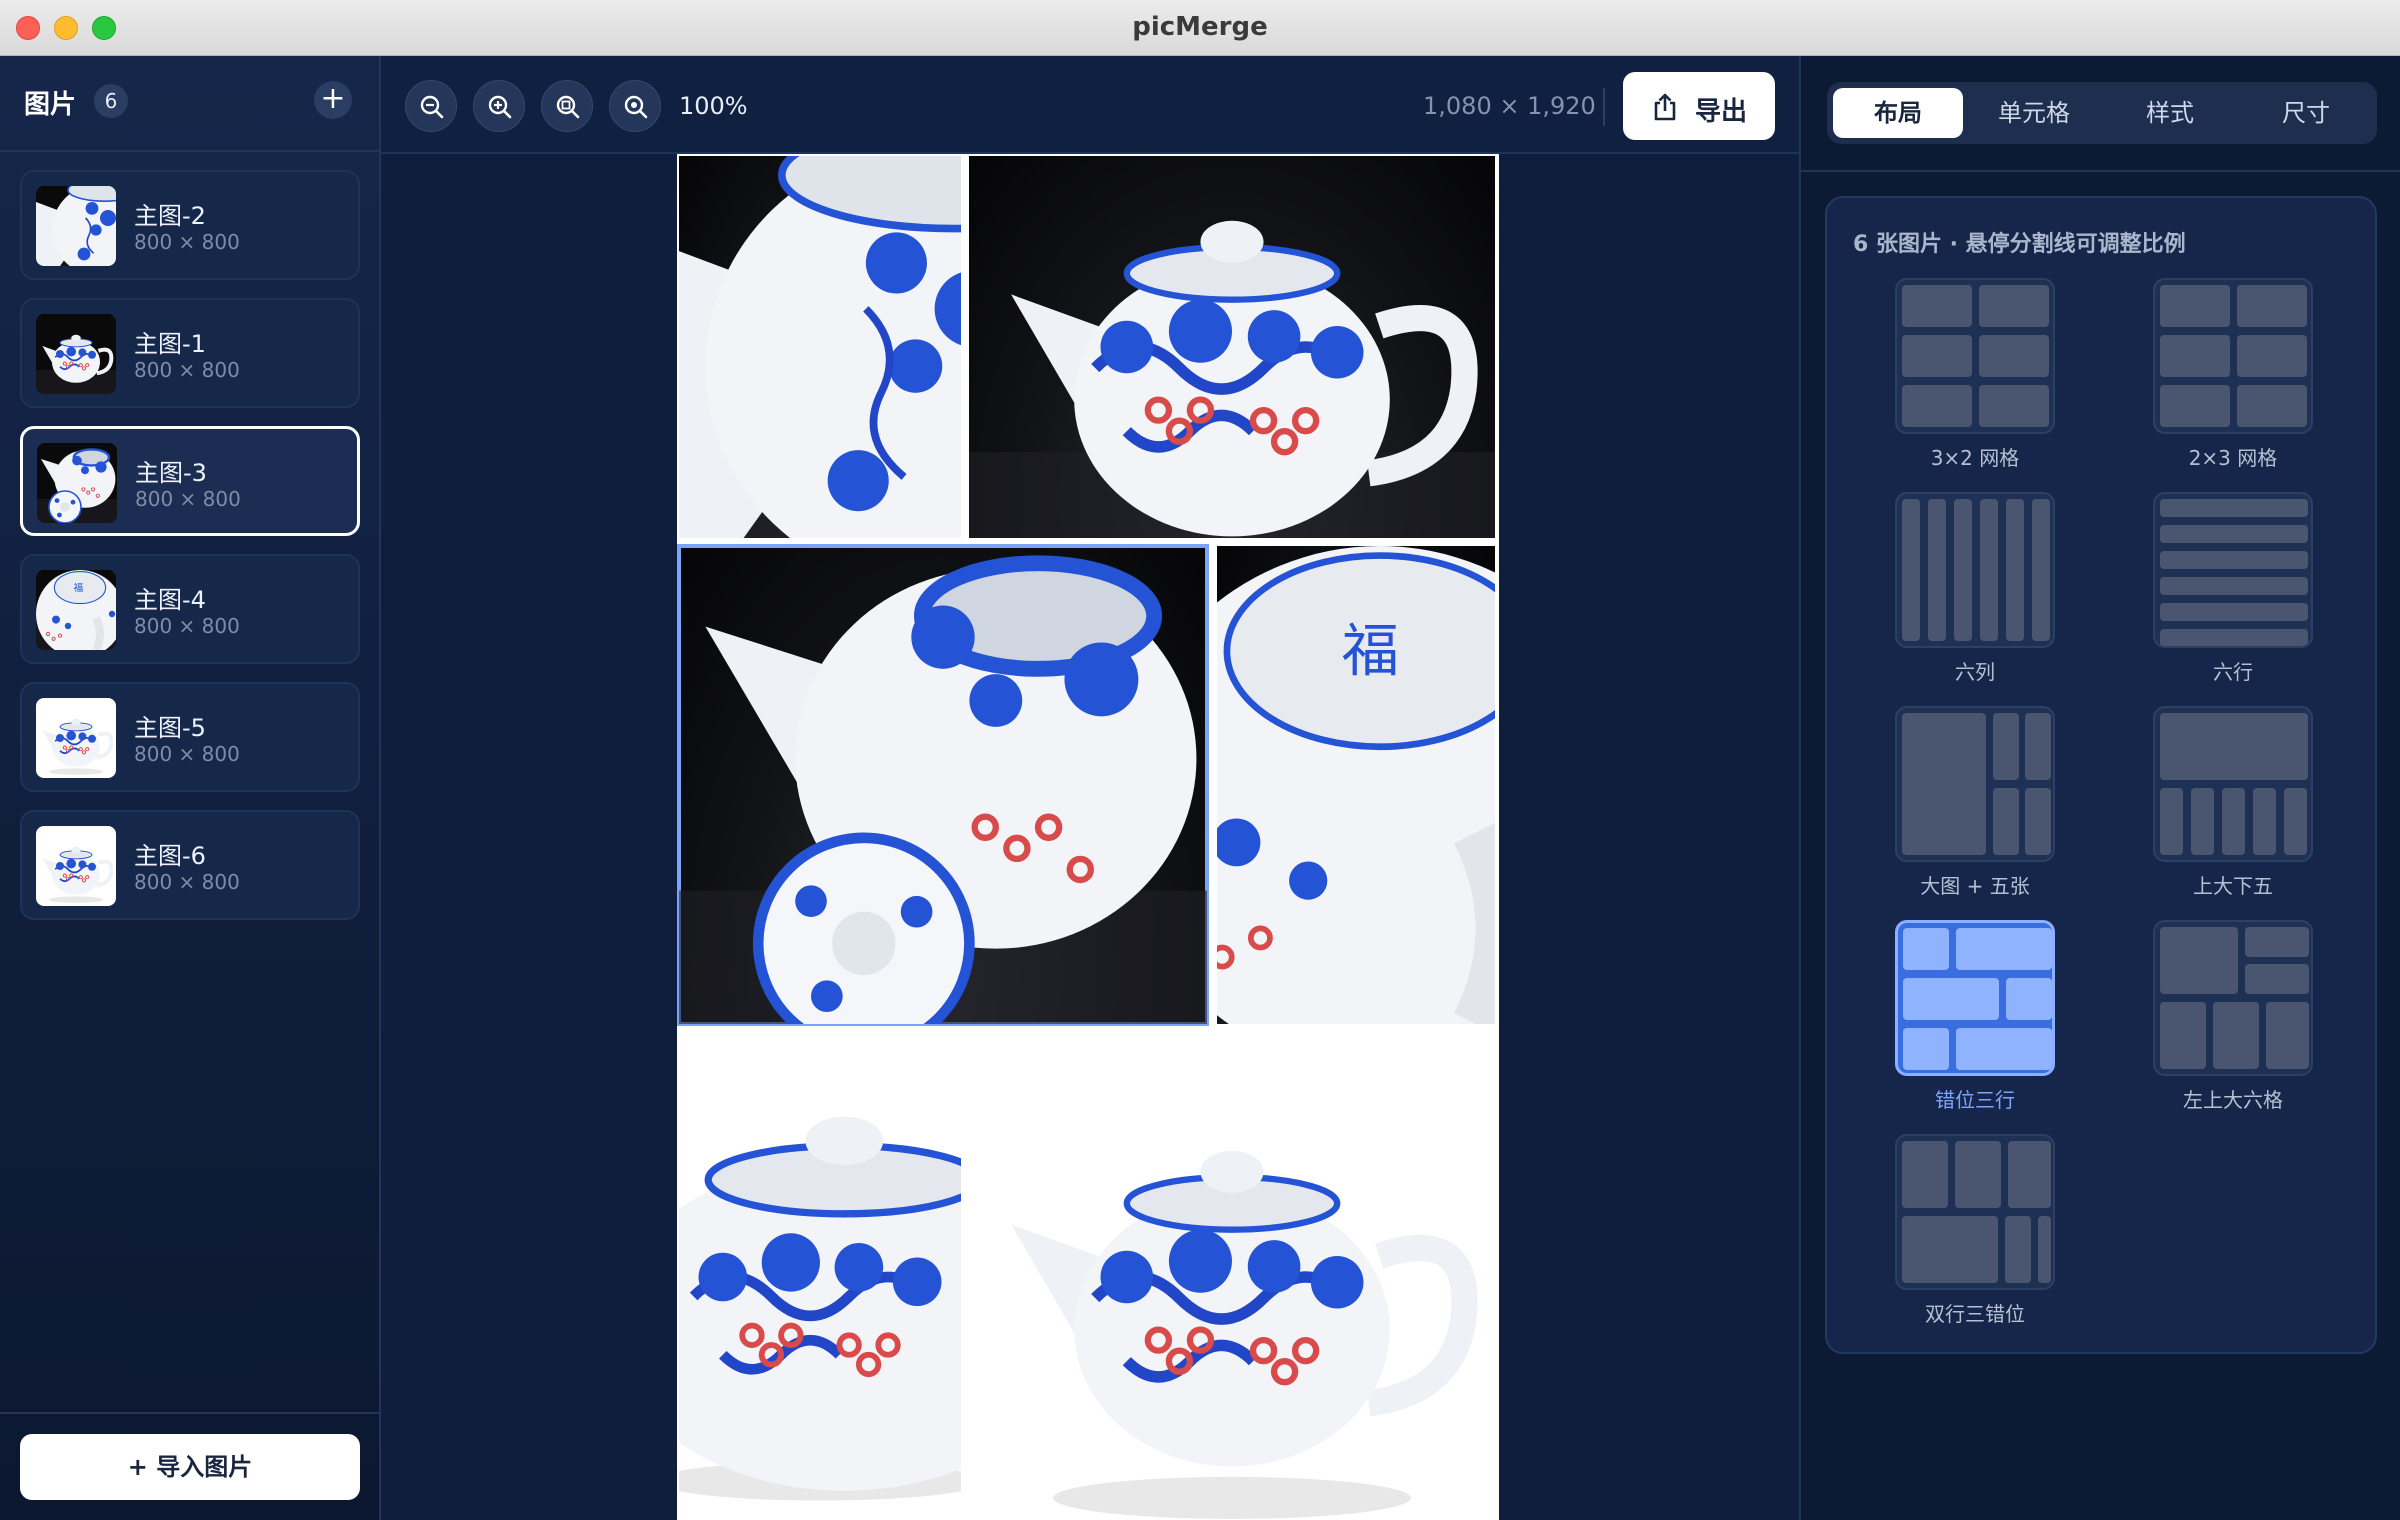 The width and height of the screenshot is (2400, 1520). I want to click on zoom-in-icon, so click(500, 107).